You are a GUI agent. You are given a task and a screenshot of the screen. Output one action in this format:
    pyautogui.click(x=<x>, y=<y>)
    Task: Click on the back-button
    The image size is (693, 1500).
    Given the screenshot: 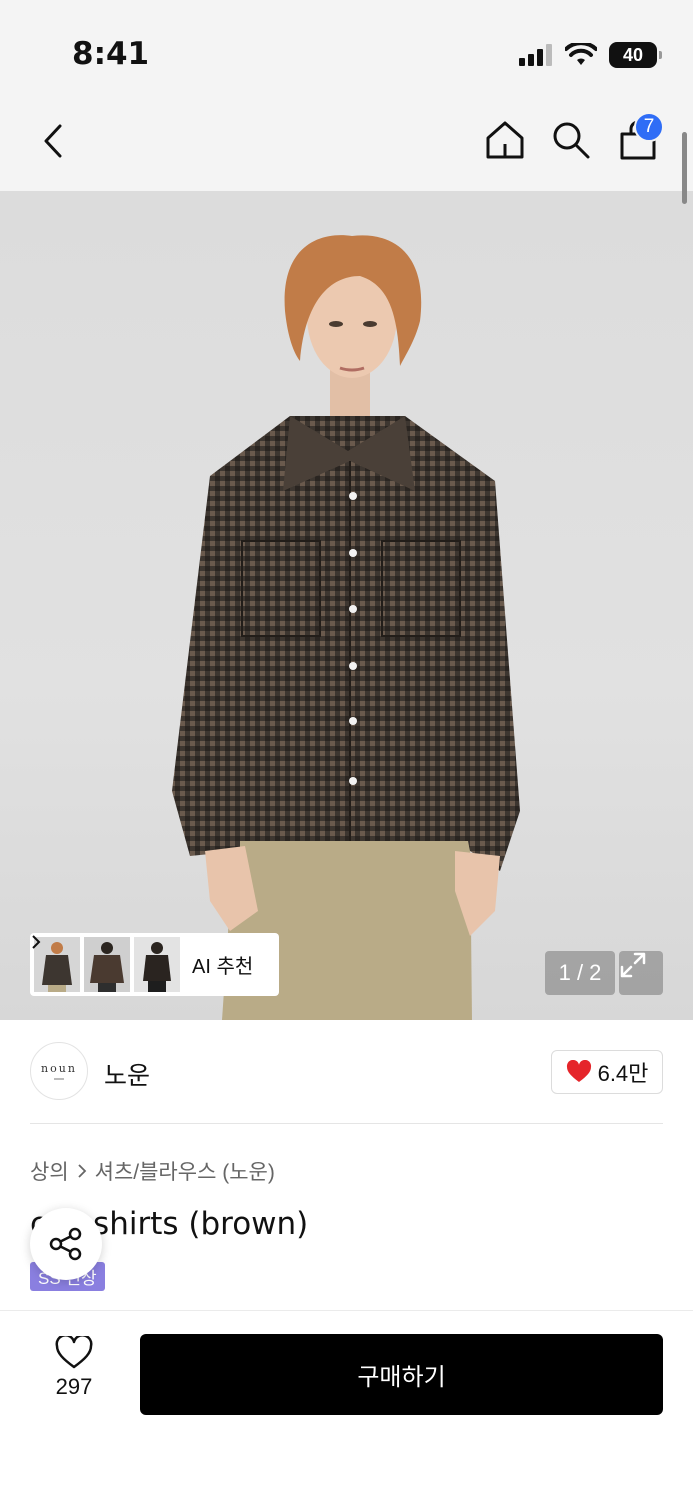 What is the action you would take?
    pyautogui.click(x=53, y=141)
    